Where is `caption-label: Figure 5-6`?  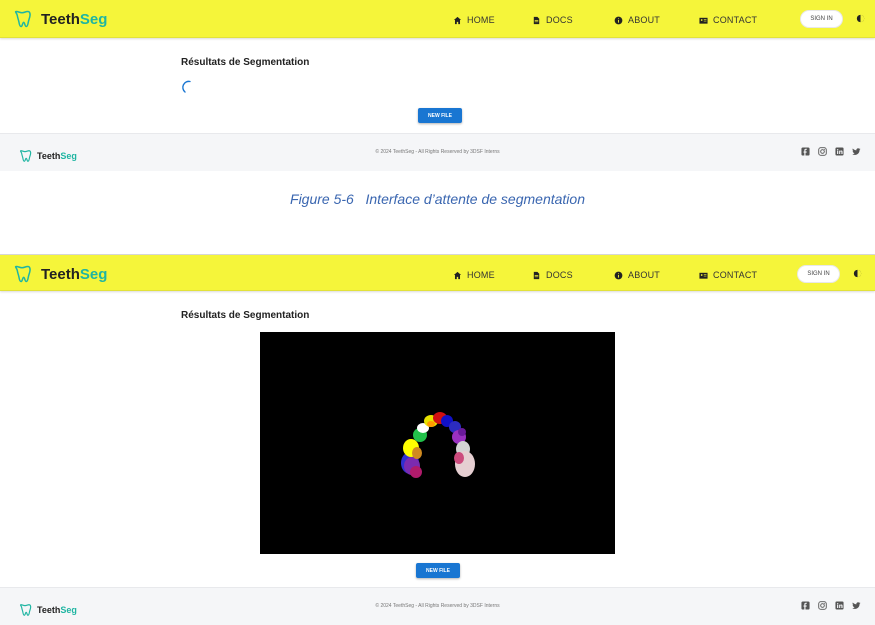 caption-label: Figure 5-6 is located at coordinates (322, 199).